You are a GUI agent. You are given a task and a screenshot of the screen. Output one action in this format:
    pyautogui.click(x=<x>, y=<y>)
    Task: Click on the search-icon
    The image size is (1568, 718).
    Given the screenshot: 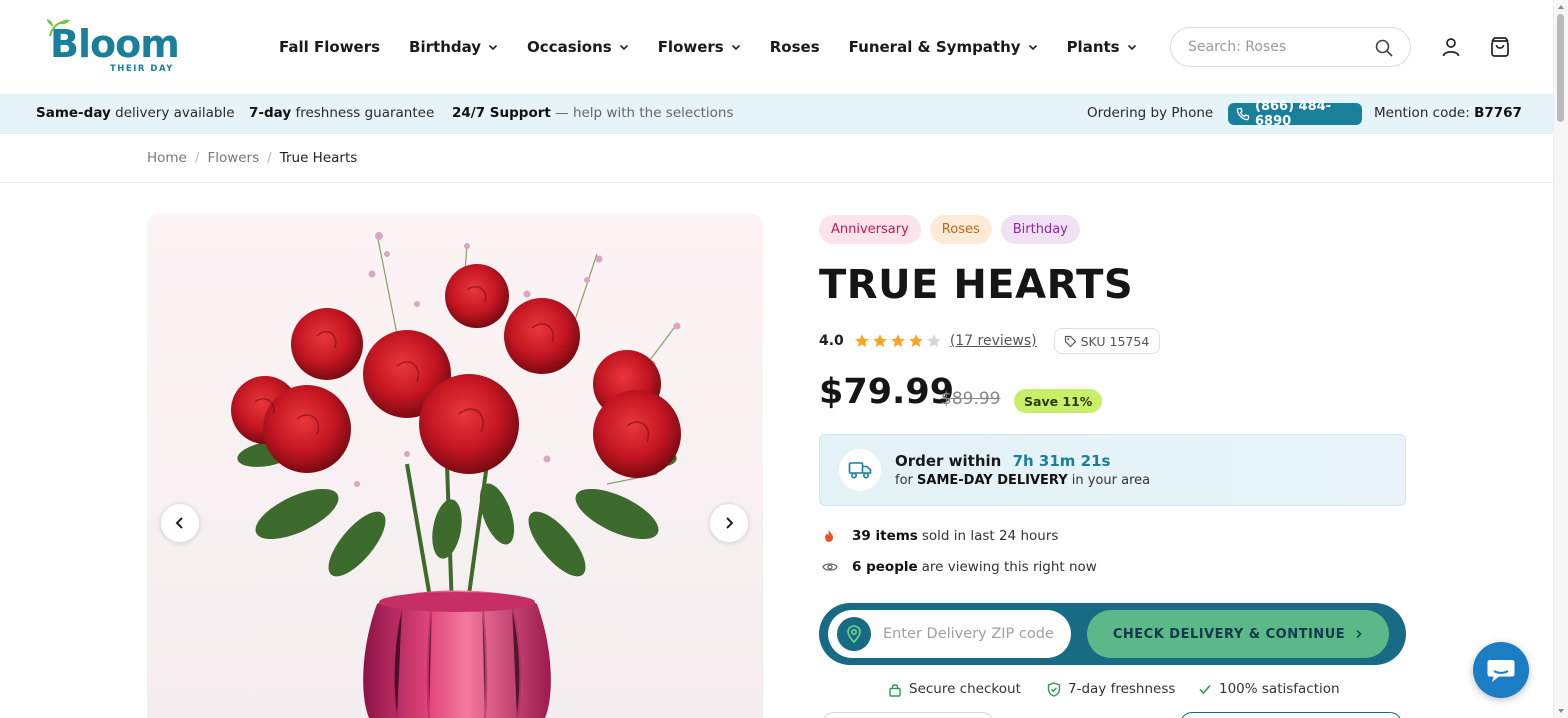 What is the action you would take?
    pyautogui.click(x=1384, y=48)
    